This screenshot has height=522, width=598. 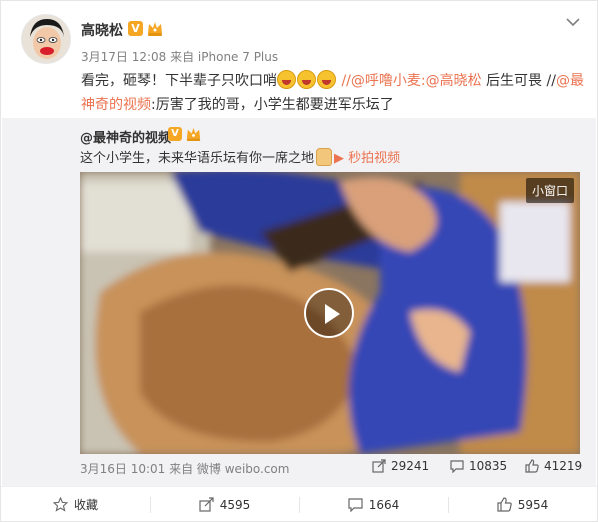 What do you see at coordinates (533, 504) in the screenshot?
I see `like-button-count: 5954` at bounding box center [533, 504].